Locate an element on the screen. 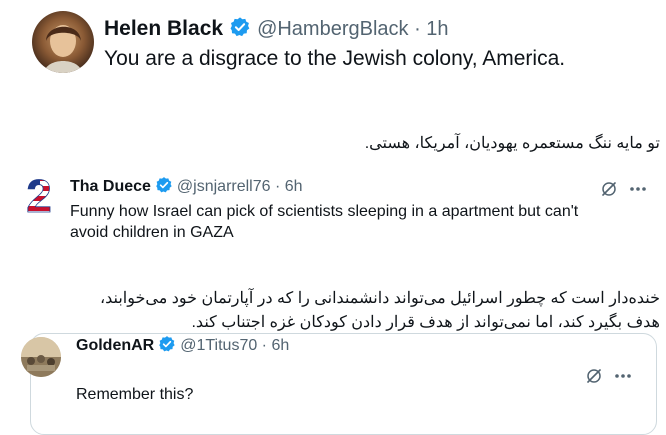  display-name: Tha Duece is located at coordinates (110, 187).